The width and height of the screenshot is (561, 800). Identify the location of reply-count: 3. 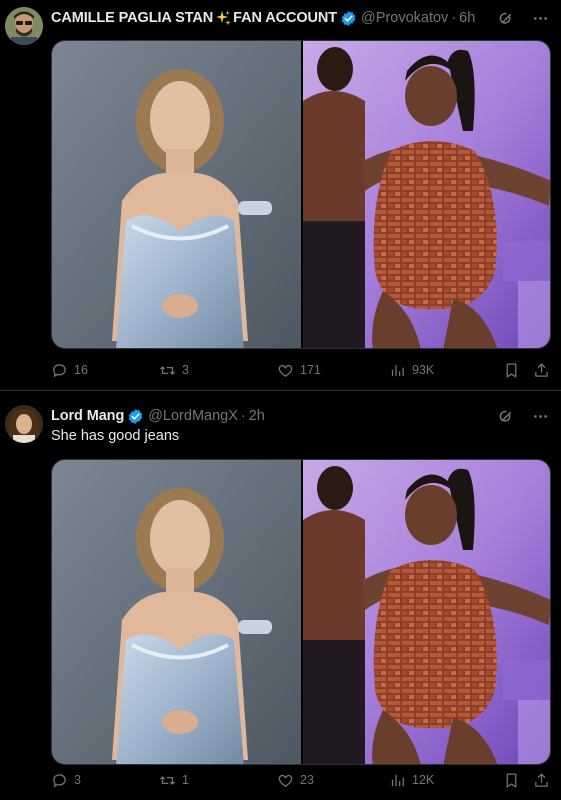
(77, 780).